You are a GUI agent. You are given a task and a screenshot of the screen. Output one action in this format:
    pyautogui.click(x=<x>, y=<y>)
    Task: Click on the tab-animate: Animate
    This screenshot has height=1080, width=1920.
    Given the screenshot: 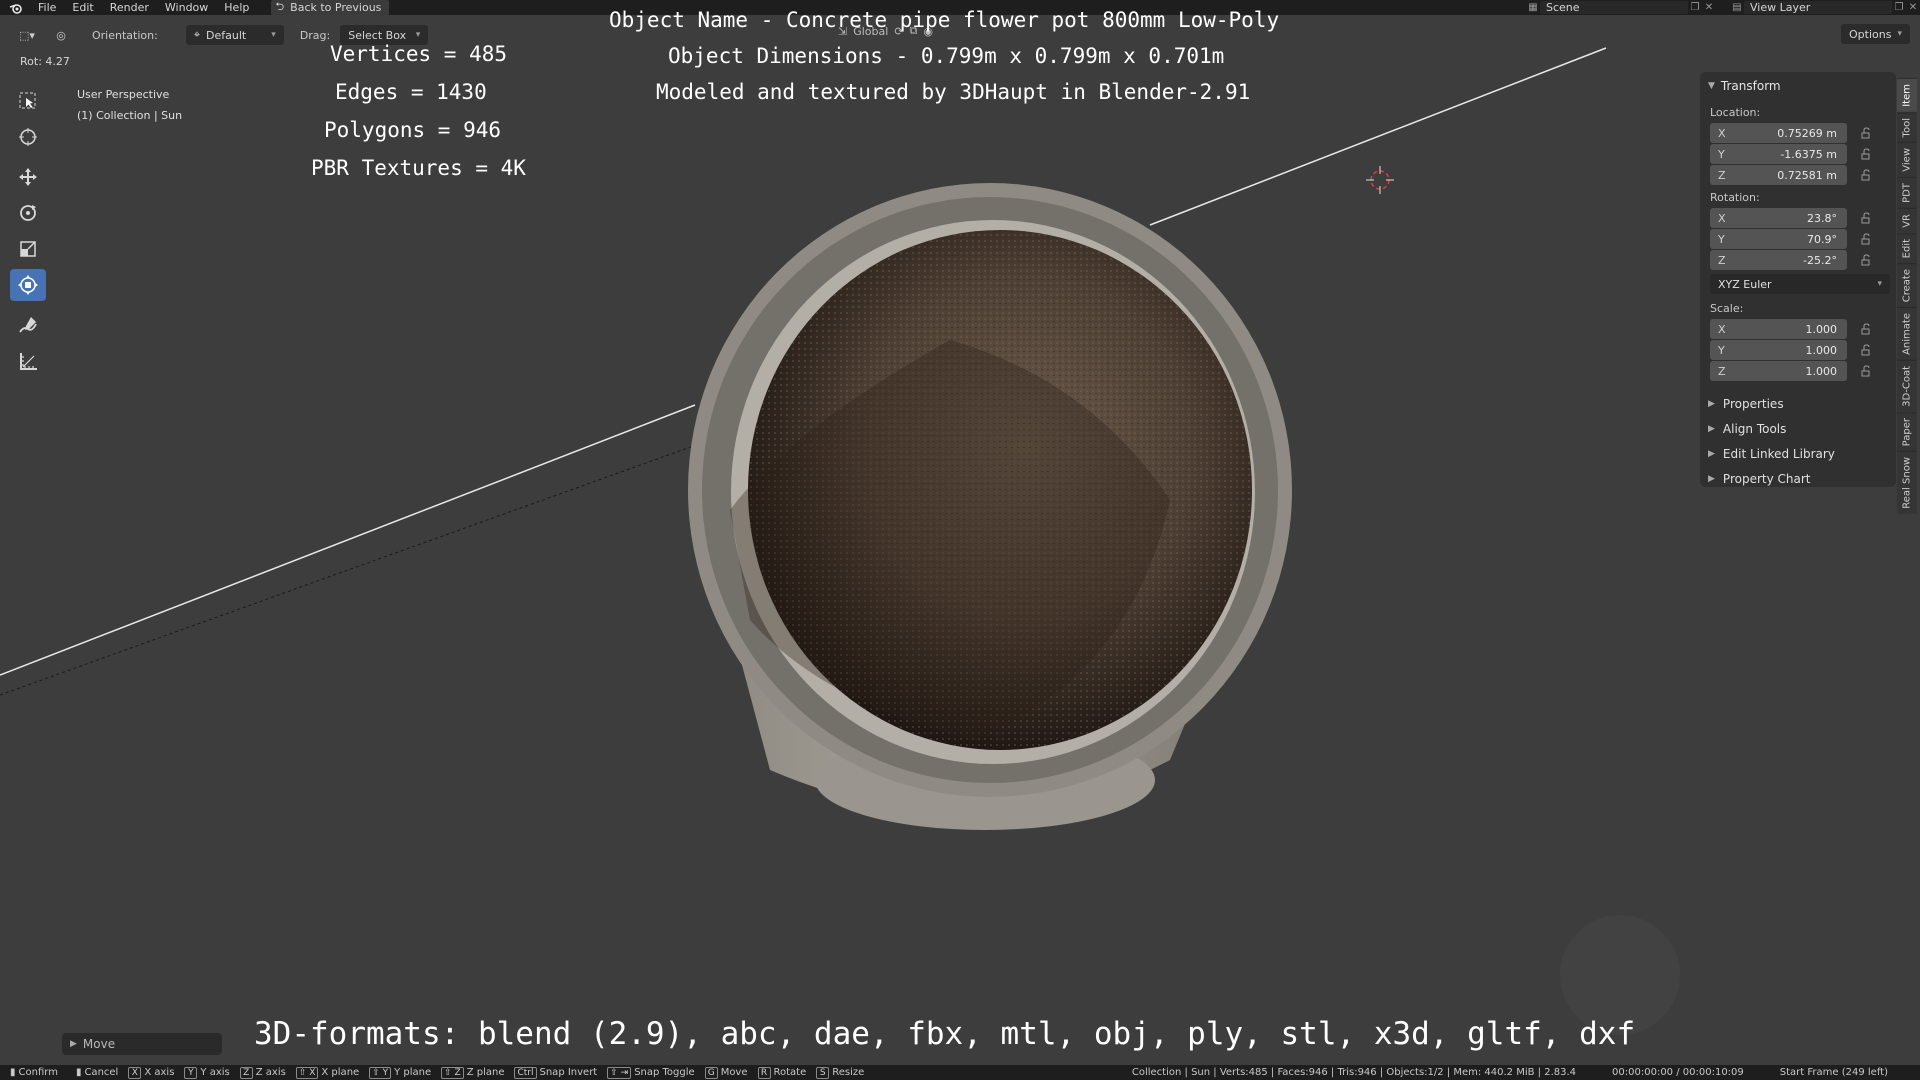 What is the action you would take?
    pyautogui.click(x=1907, y=334)
    